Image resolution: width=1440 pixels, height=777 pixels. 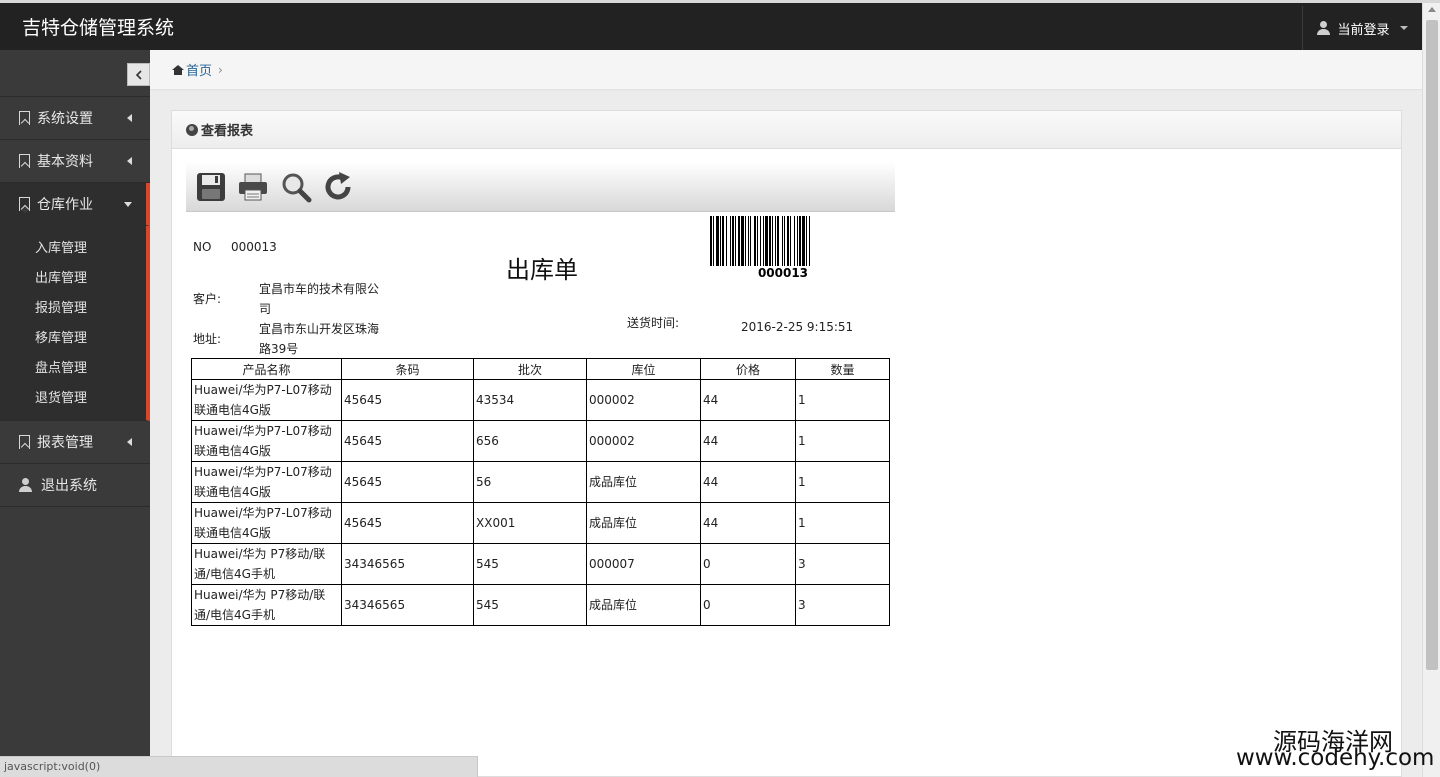 I want to click on caret-down-icon, so click(x=128, y=204).